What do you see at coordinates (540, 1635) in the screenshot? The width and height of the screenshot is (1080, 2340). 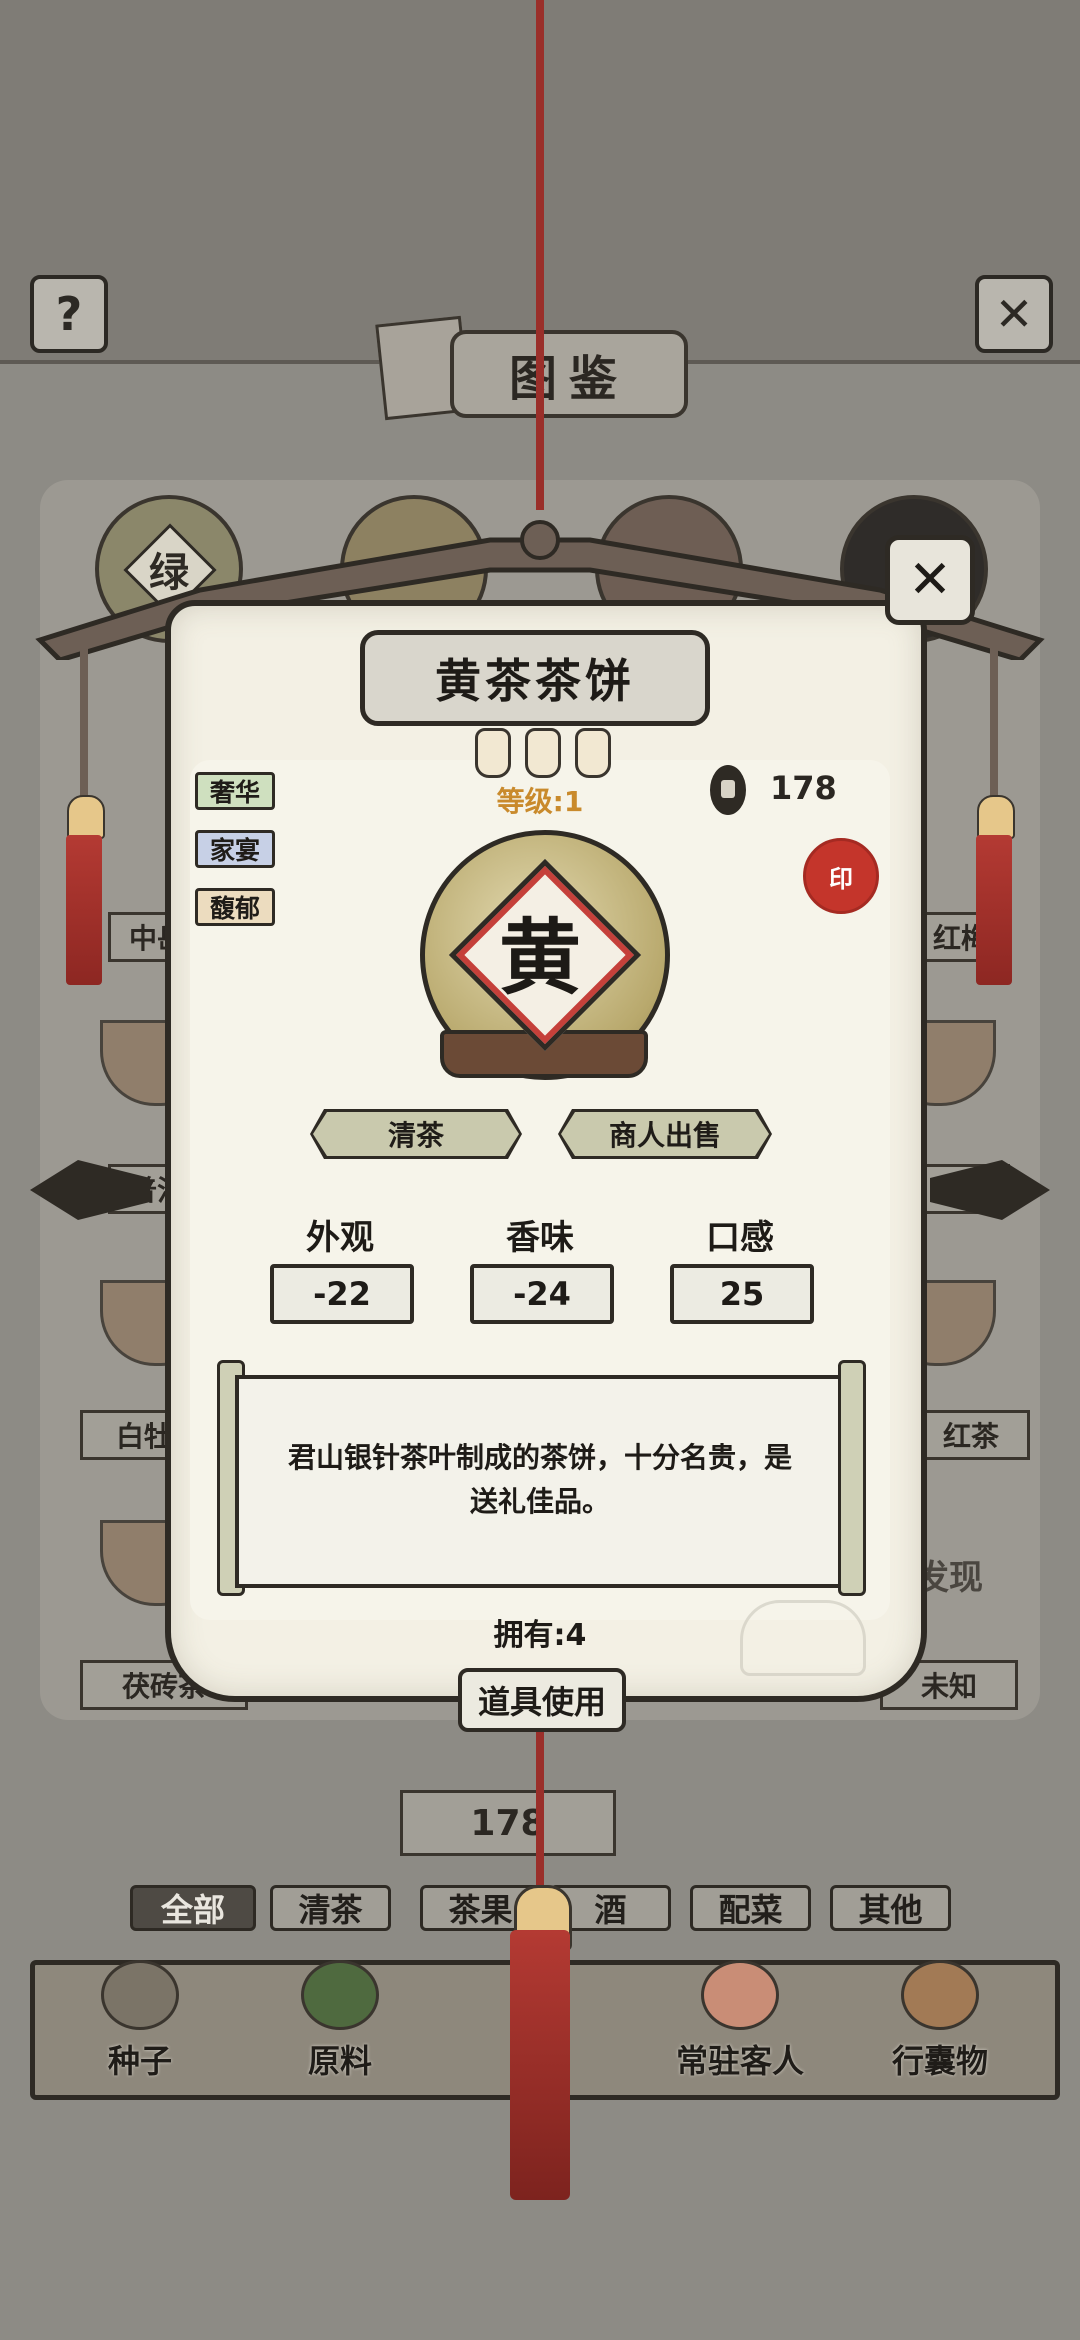 I see `owned-count: 拥有:4` at bounding box center [540, 1635].